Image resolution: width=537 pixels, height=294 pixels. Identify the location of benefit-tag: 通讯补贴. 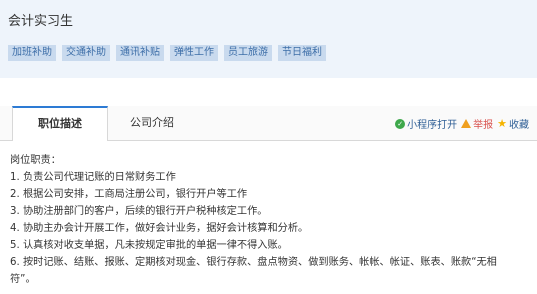
(140, 53).